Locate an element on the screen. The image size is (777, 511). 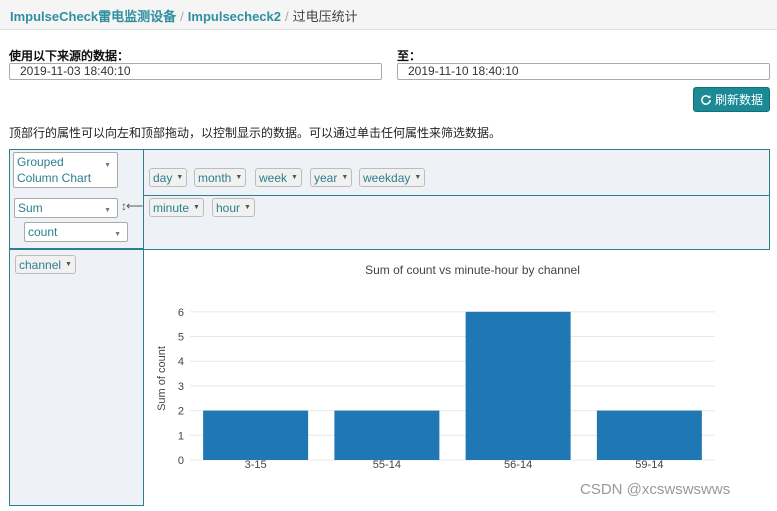
col-attr-pill-minute: minute ▼ is located at coordinates (176, 207).